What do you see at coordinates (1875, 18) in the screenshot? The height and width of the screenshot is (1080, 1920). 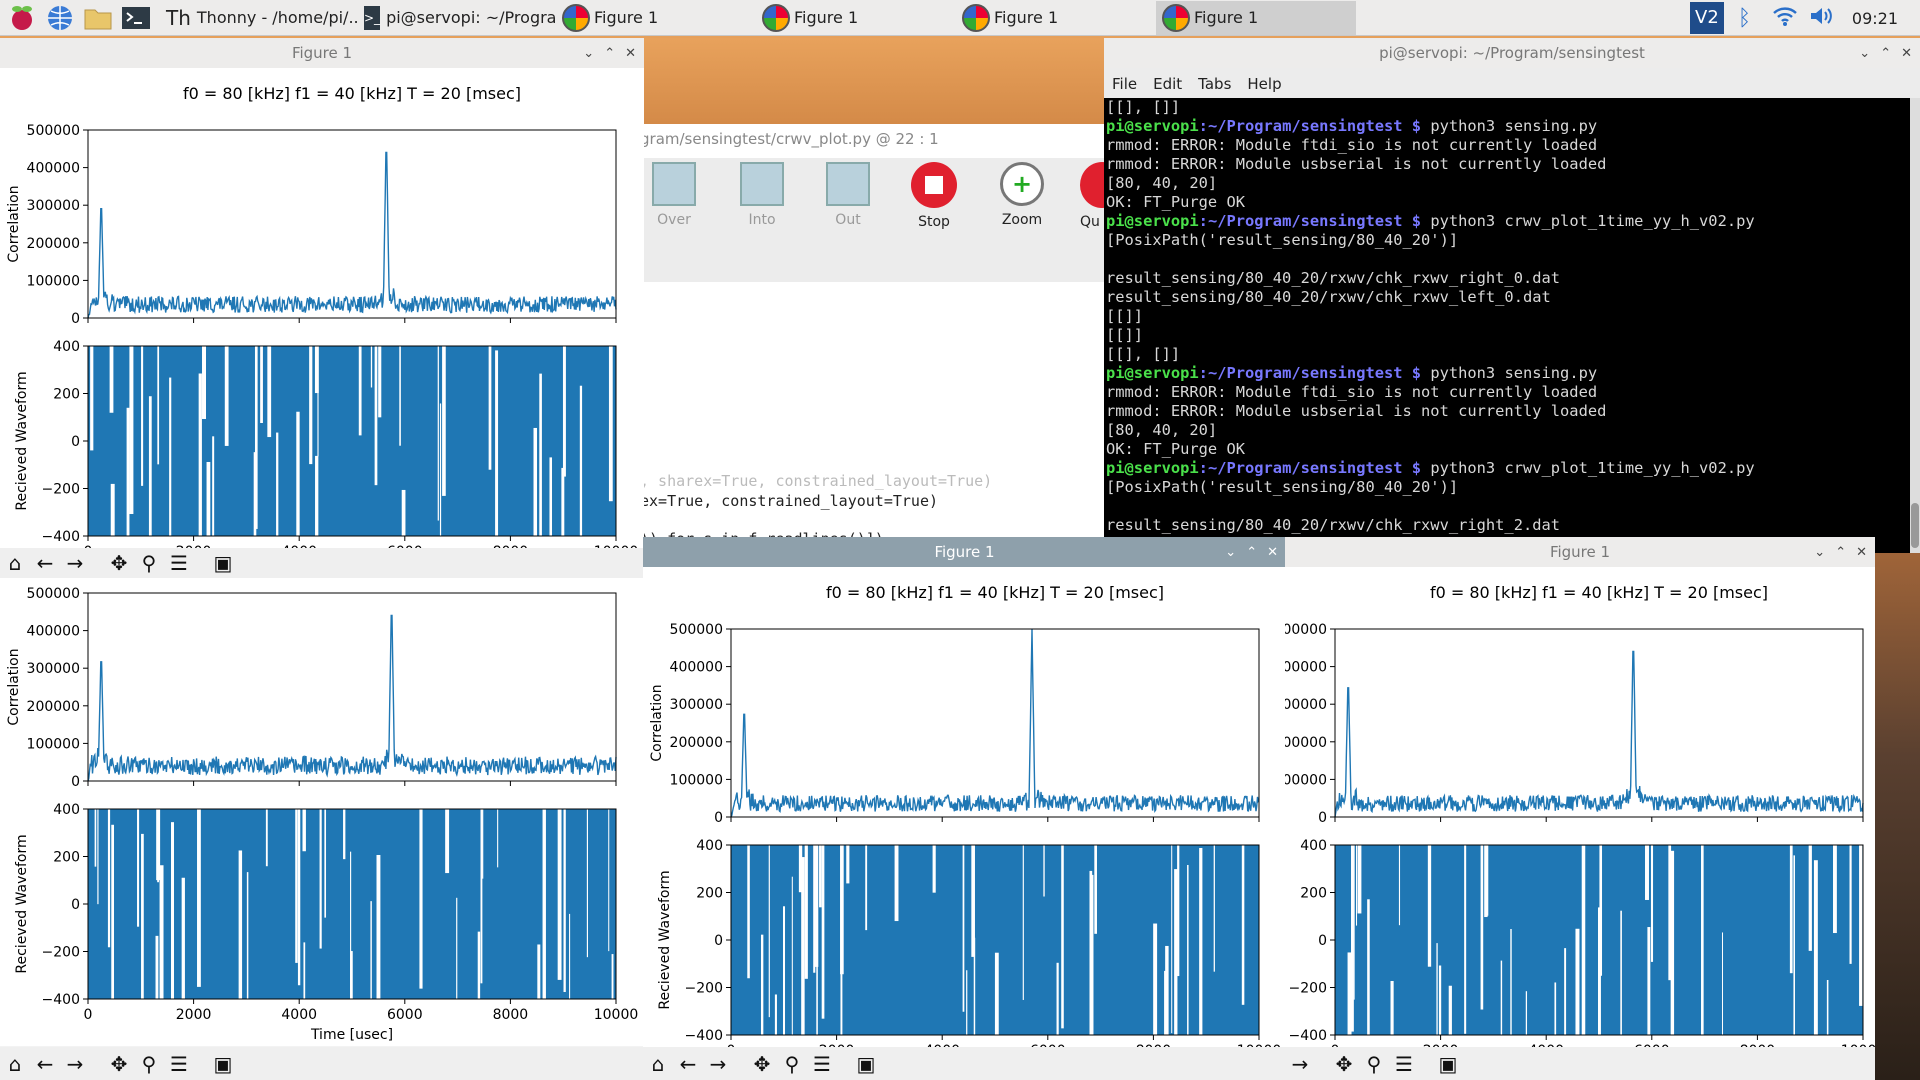 I see `clock: 09:21` at bounding box center [1875, 18].